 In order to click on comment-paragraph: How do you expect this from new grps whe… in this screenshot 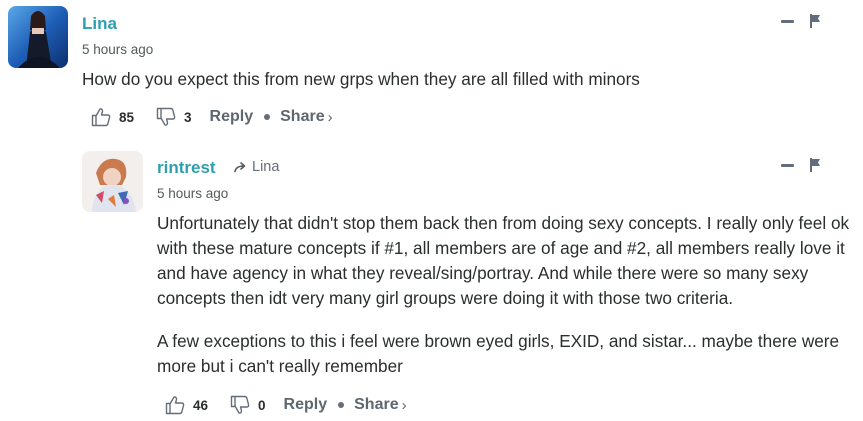, I will do `click(361, 79)`.